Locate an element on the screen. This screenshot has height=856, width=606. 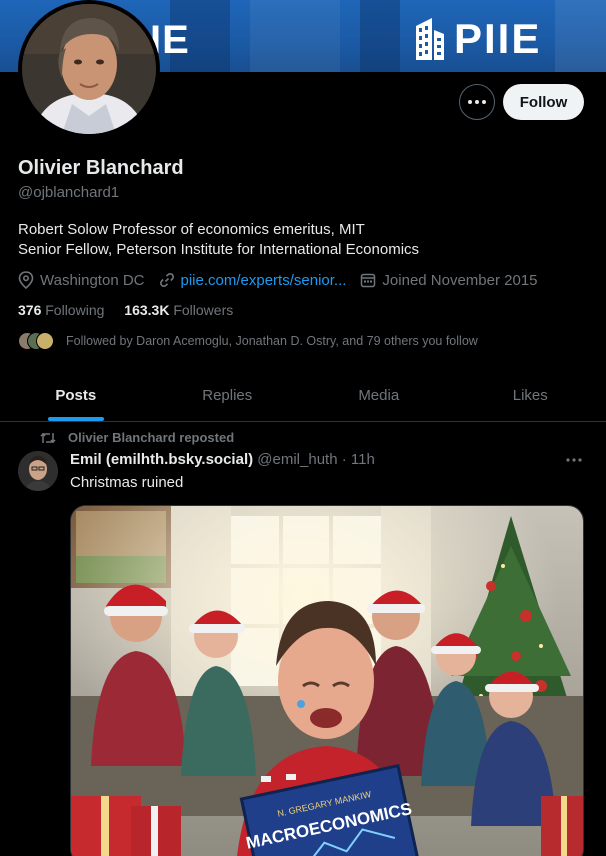
tab-label: Likes is located at coordinates (530, 395).